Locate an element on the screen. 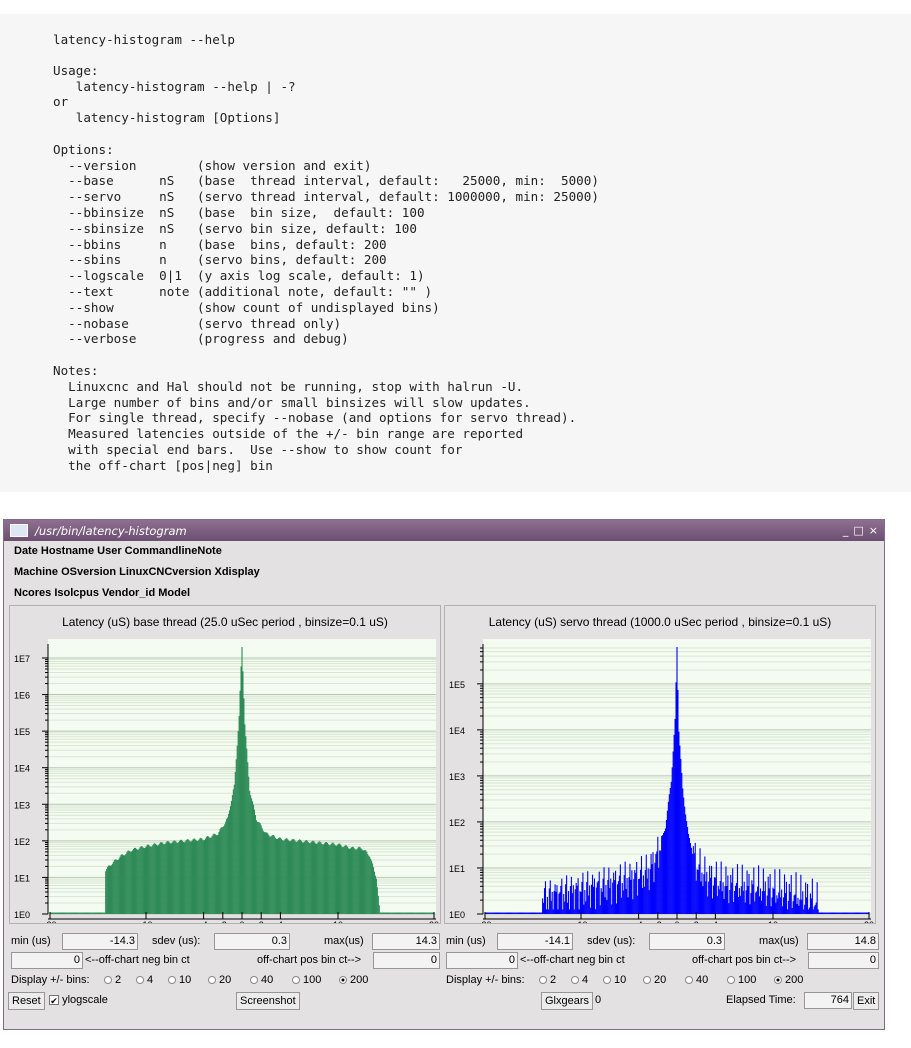 The image size is (911, 1048). help-command: latency-histogram --help is located at coordinates (144, 39).